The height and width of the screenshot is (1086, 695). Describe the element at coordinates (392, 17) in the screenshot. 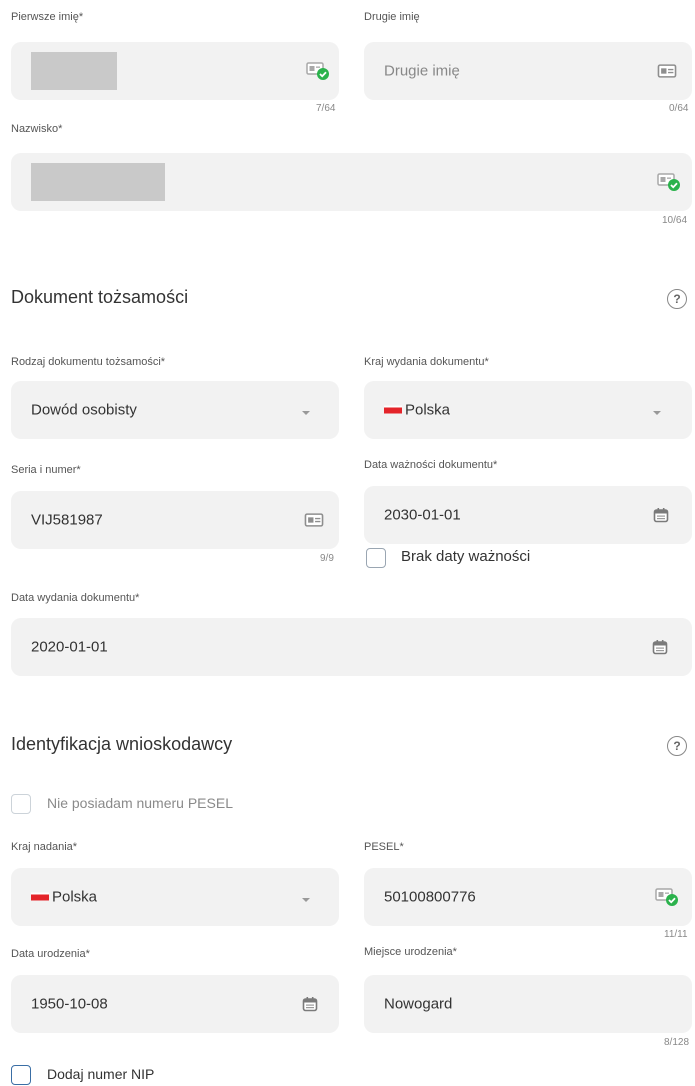

I see `second-name-label: Drugie imię` at that location.